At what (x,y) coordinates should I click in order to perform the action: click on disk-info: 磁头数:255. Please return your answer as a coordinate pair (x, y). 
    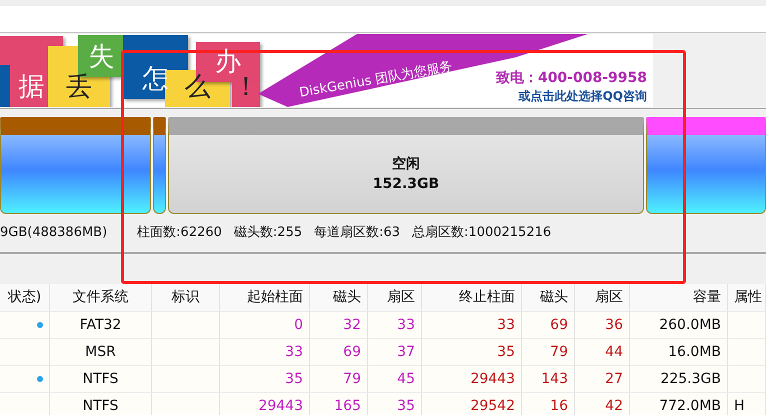
    Looking at the image, I should click on (268, 233).